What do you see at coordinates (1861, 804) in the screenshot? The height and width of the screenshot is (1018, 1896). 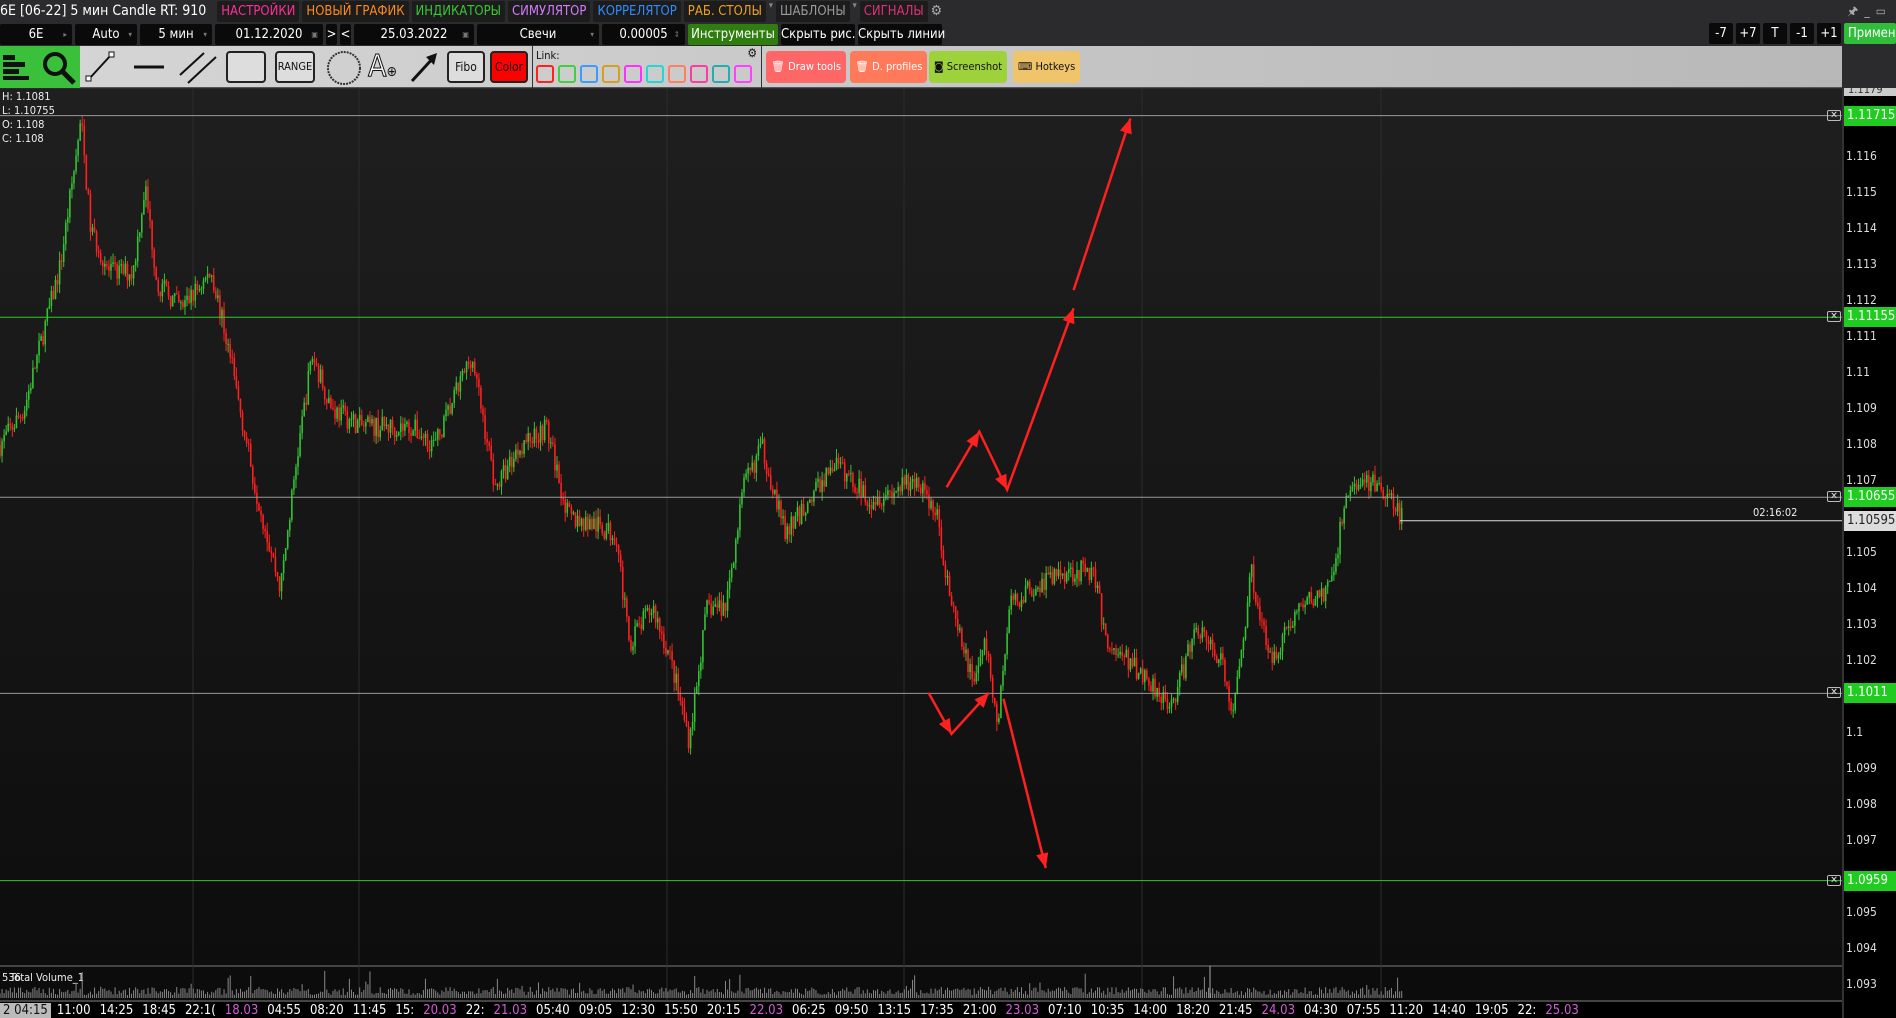 I see `price-tick-label: 1.098` at bounding box center [1861, 804].